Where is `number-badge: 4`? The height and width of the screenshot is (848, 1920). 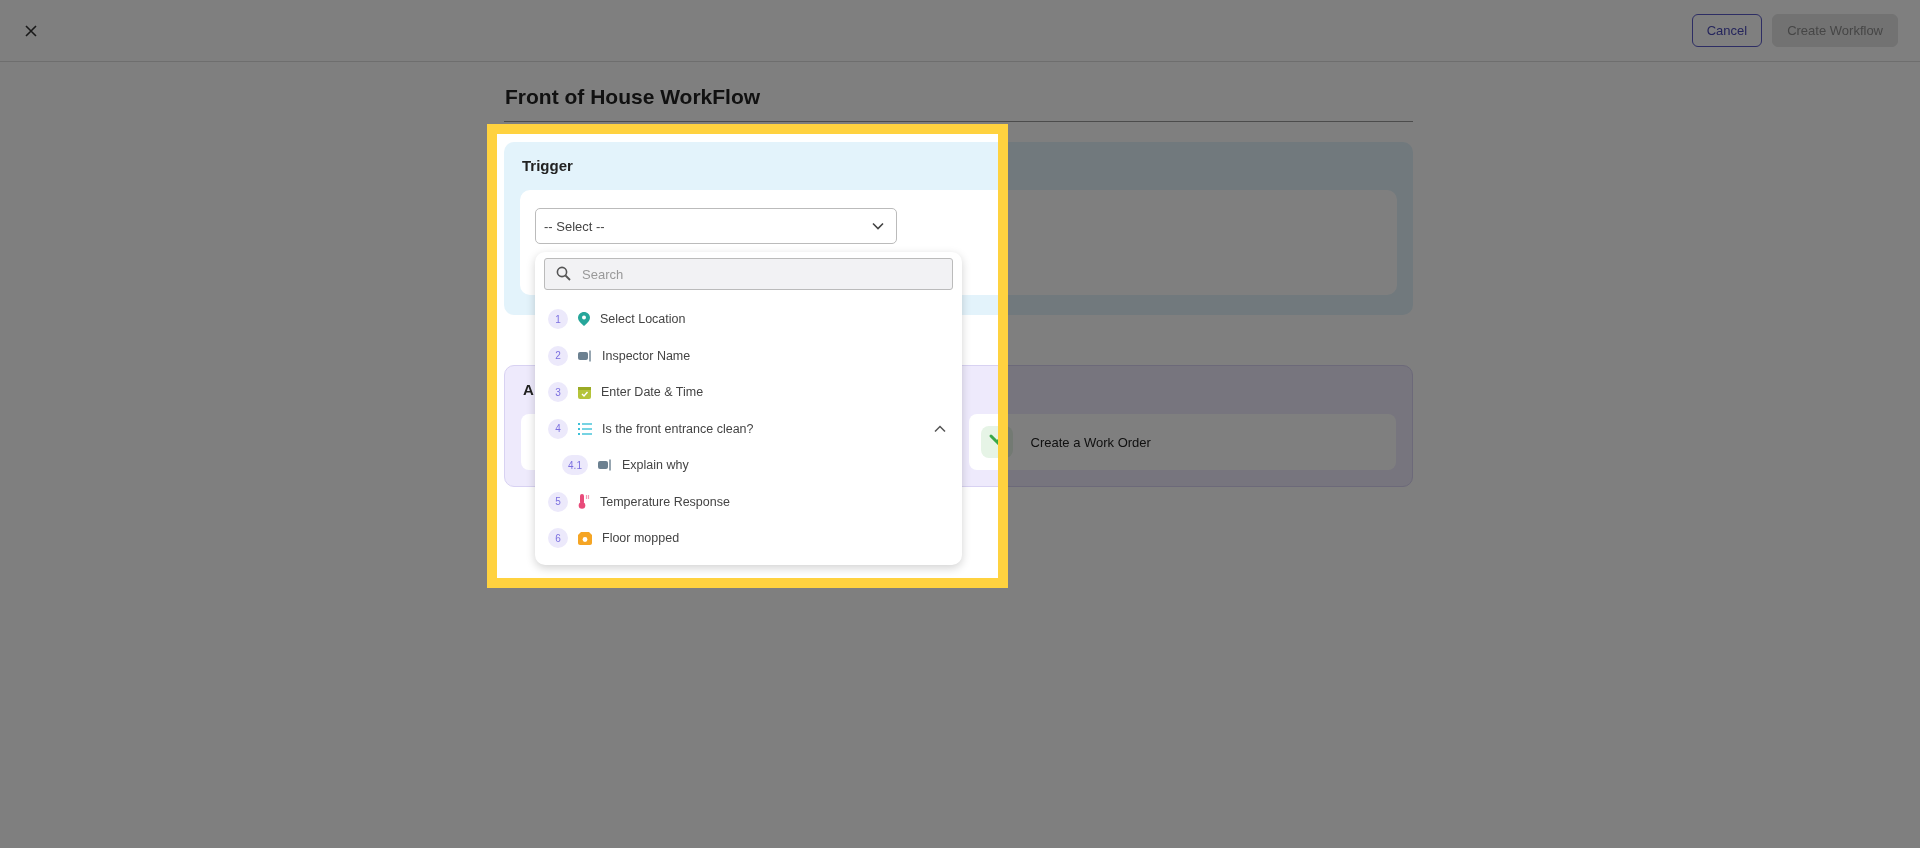 number-badge: 4 is located at coordinates (558, 428).